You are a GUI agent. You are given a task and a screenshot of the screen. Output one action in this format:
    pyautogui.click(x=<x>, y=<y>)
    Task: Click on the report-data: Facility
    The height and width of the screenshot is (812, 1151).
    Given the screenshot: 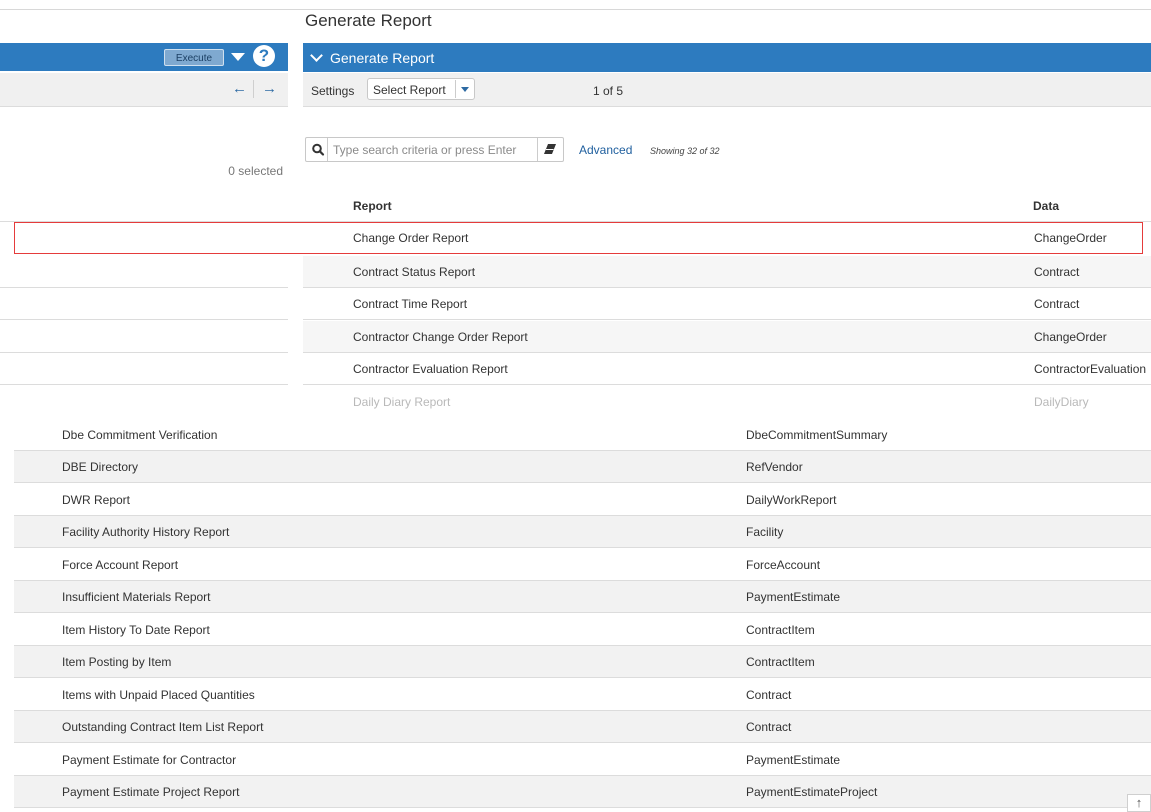 What is the action you would take?
    pyautogui.click(x=765, y=532)
    